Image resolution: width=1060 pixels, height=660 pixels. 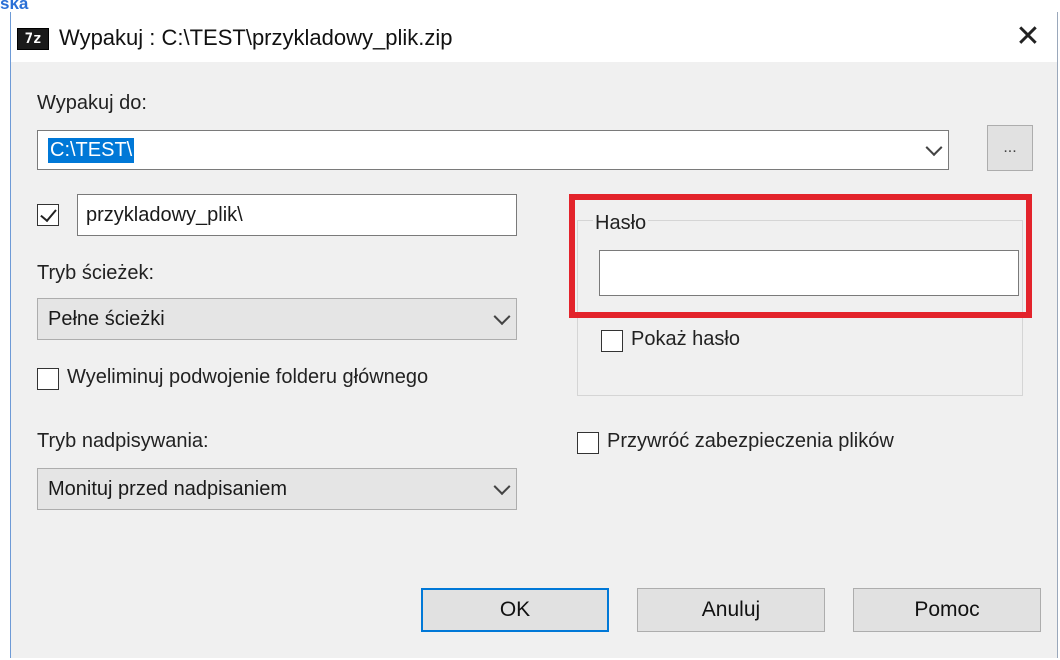 I want to click on show-password-checkbox, so click(x=612, y=341).